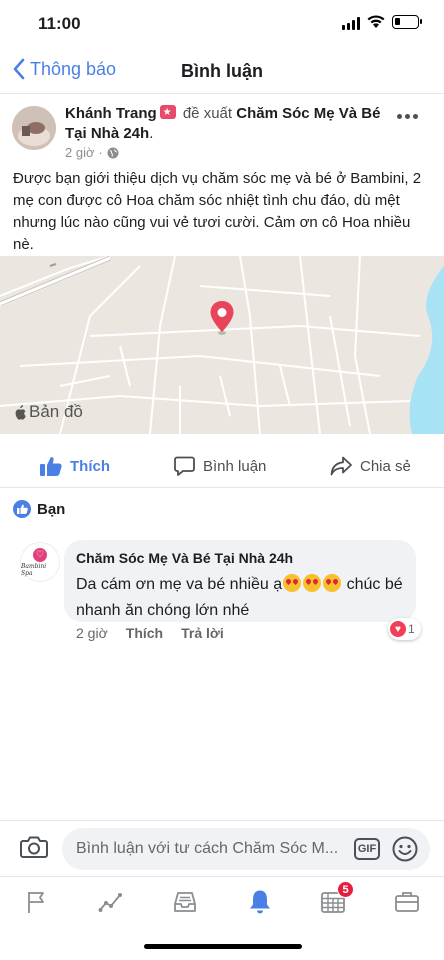 This screenshot has width=444, height=960. I want to click on status-time: 11:00, so click(59, 23).